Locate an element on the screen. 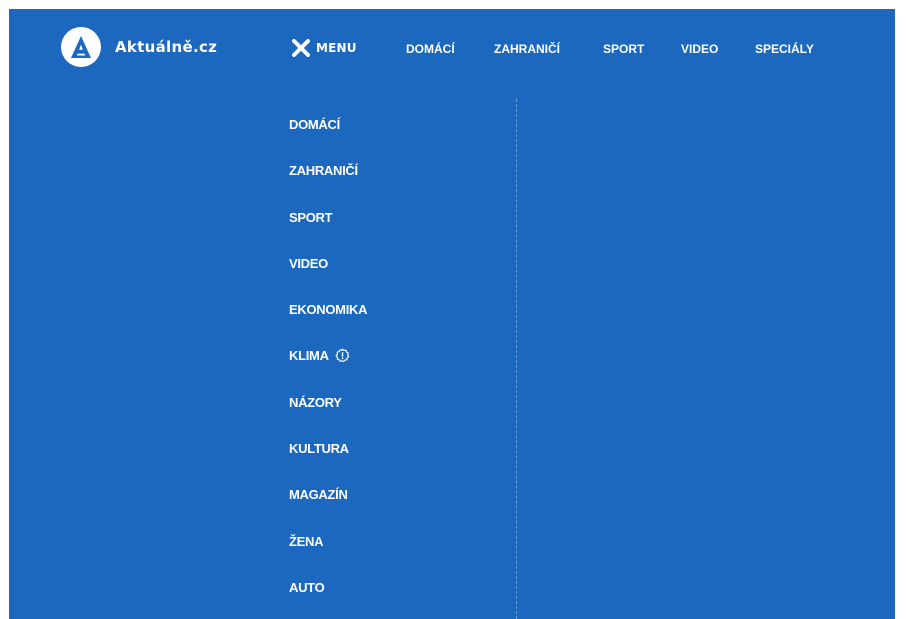  side-menu-link-klima: KLIMA is located at coordinates (319, 355).